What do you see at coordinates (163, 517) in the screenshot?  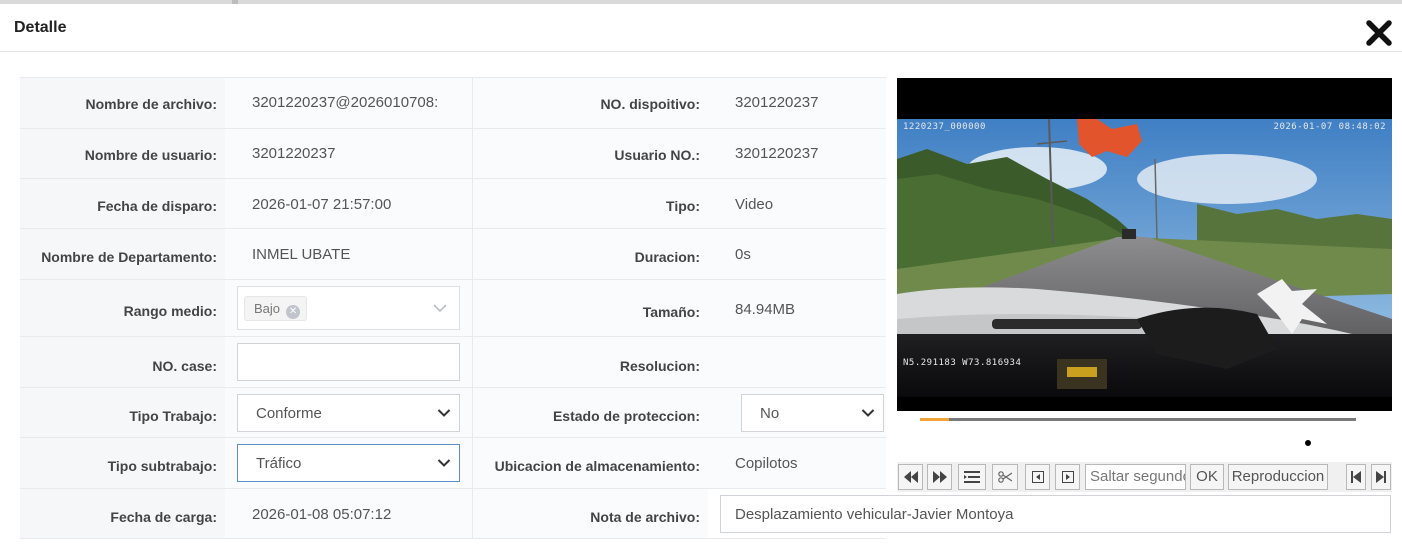 I see `upload-date-label: Fecha de carga:` at bounding box center [163, 517].